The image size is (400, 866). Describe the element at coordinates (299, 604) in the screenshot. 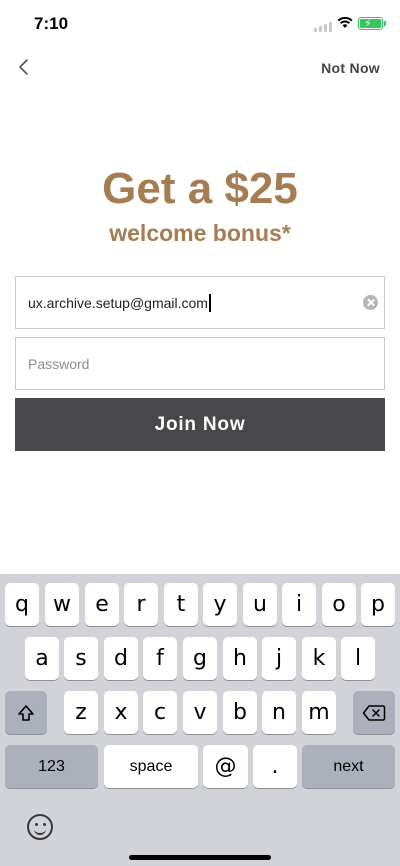

I see `key-i: i` at that location.